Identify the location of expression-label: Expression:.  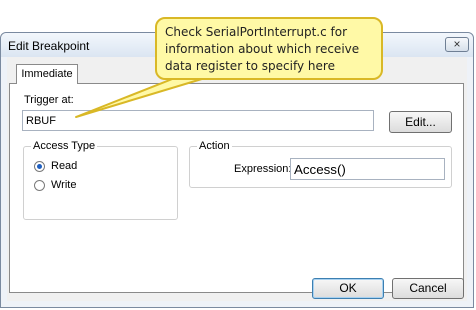
(263, 169).